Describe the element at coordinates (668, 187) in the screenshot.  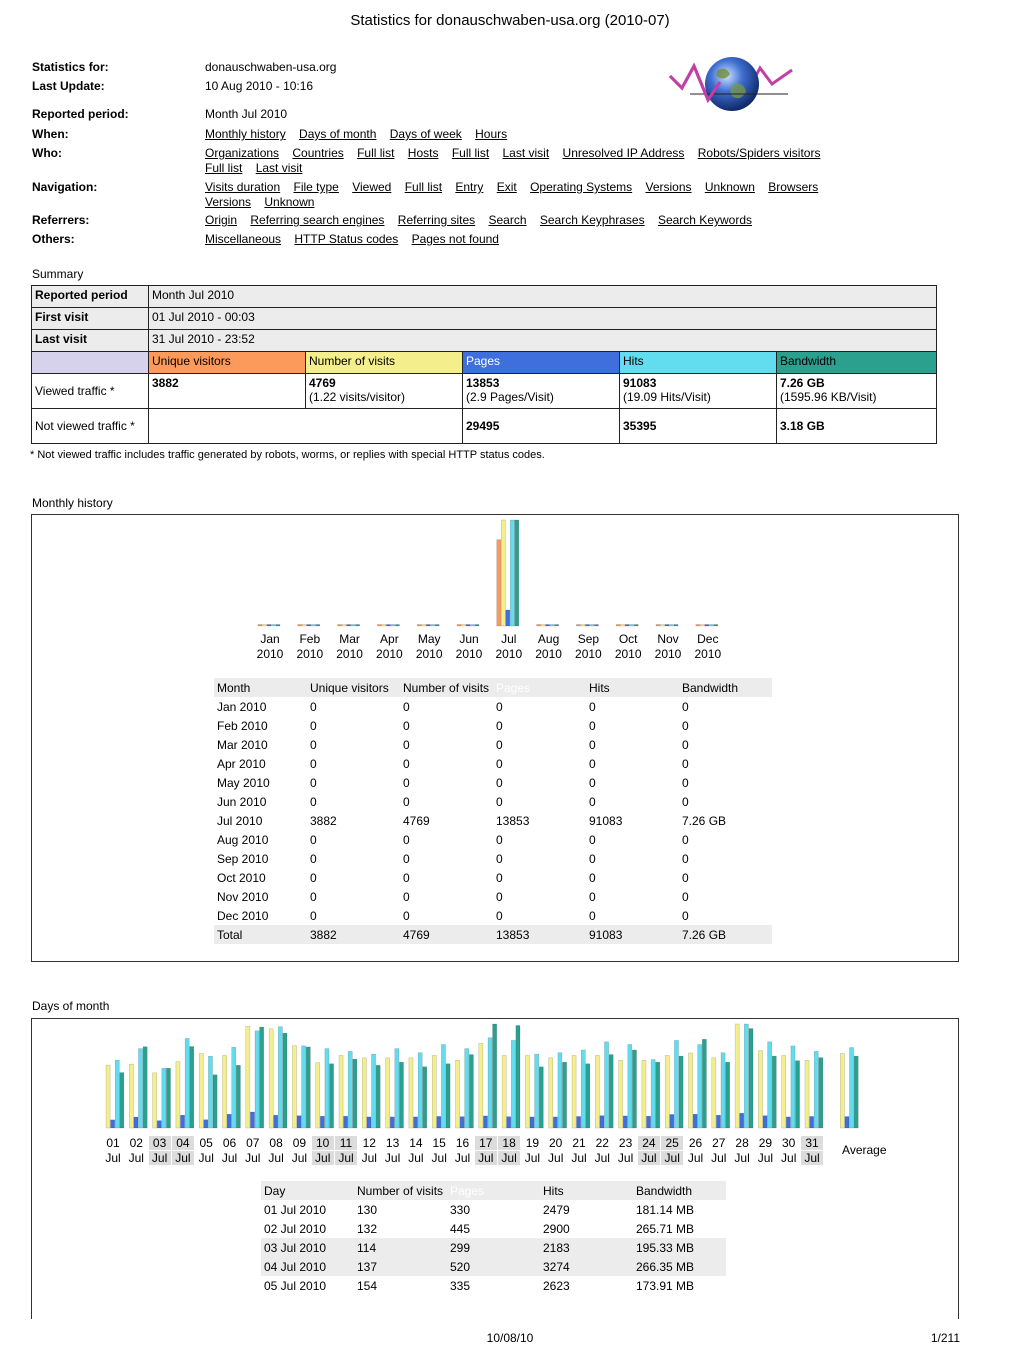
I see `navigation-link-7: Versions` at that location.